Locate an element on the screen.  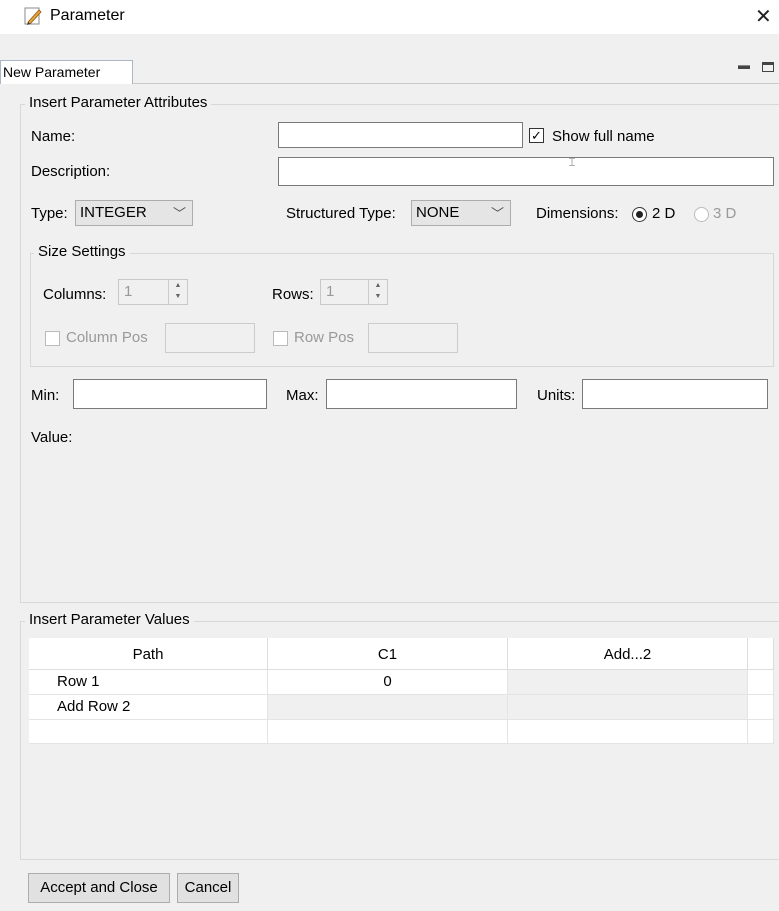
dimension-3d-radio is located at coordinates (701, 214).